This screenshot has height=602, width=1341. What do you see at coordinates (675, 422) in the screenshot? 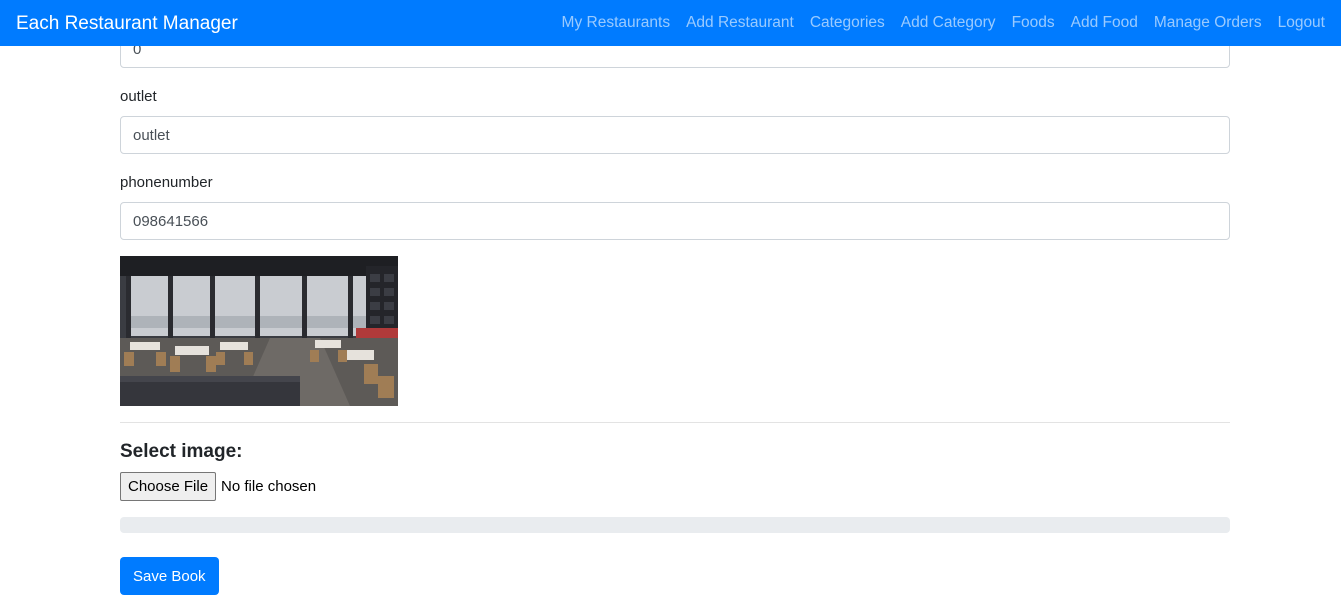
I see `divider` at bounding box center [675, 422].